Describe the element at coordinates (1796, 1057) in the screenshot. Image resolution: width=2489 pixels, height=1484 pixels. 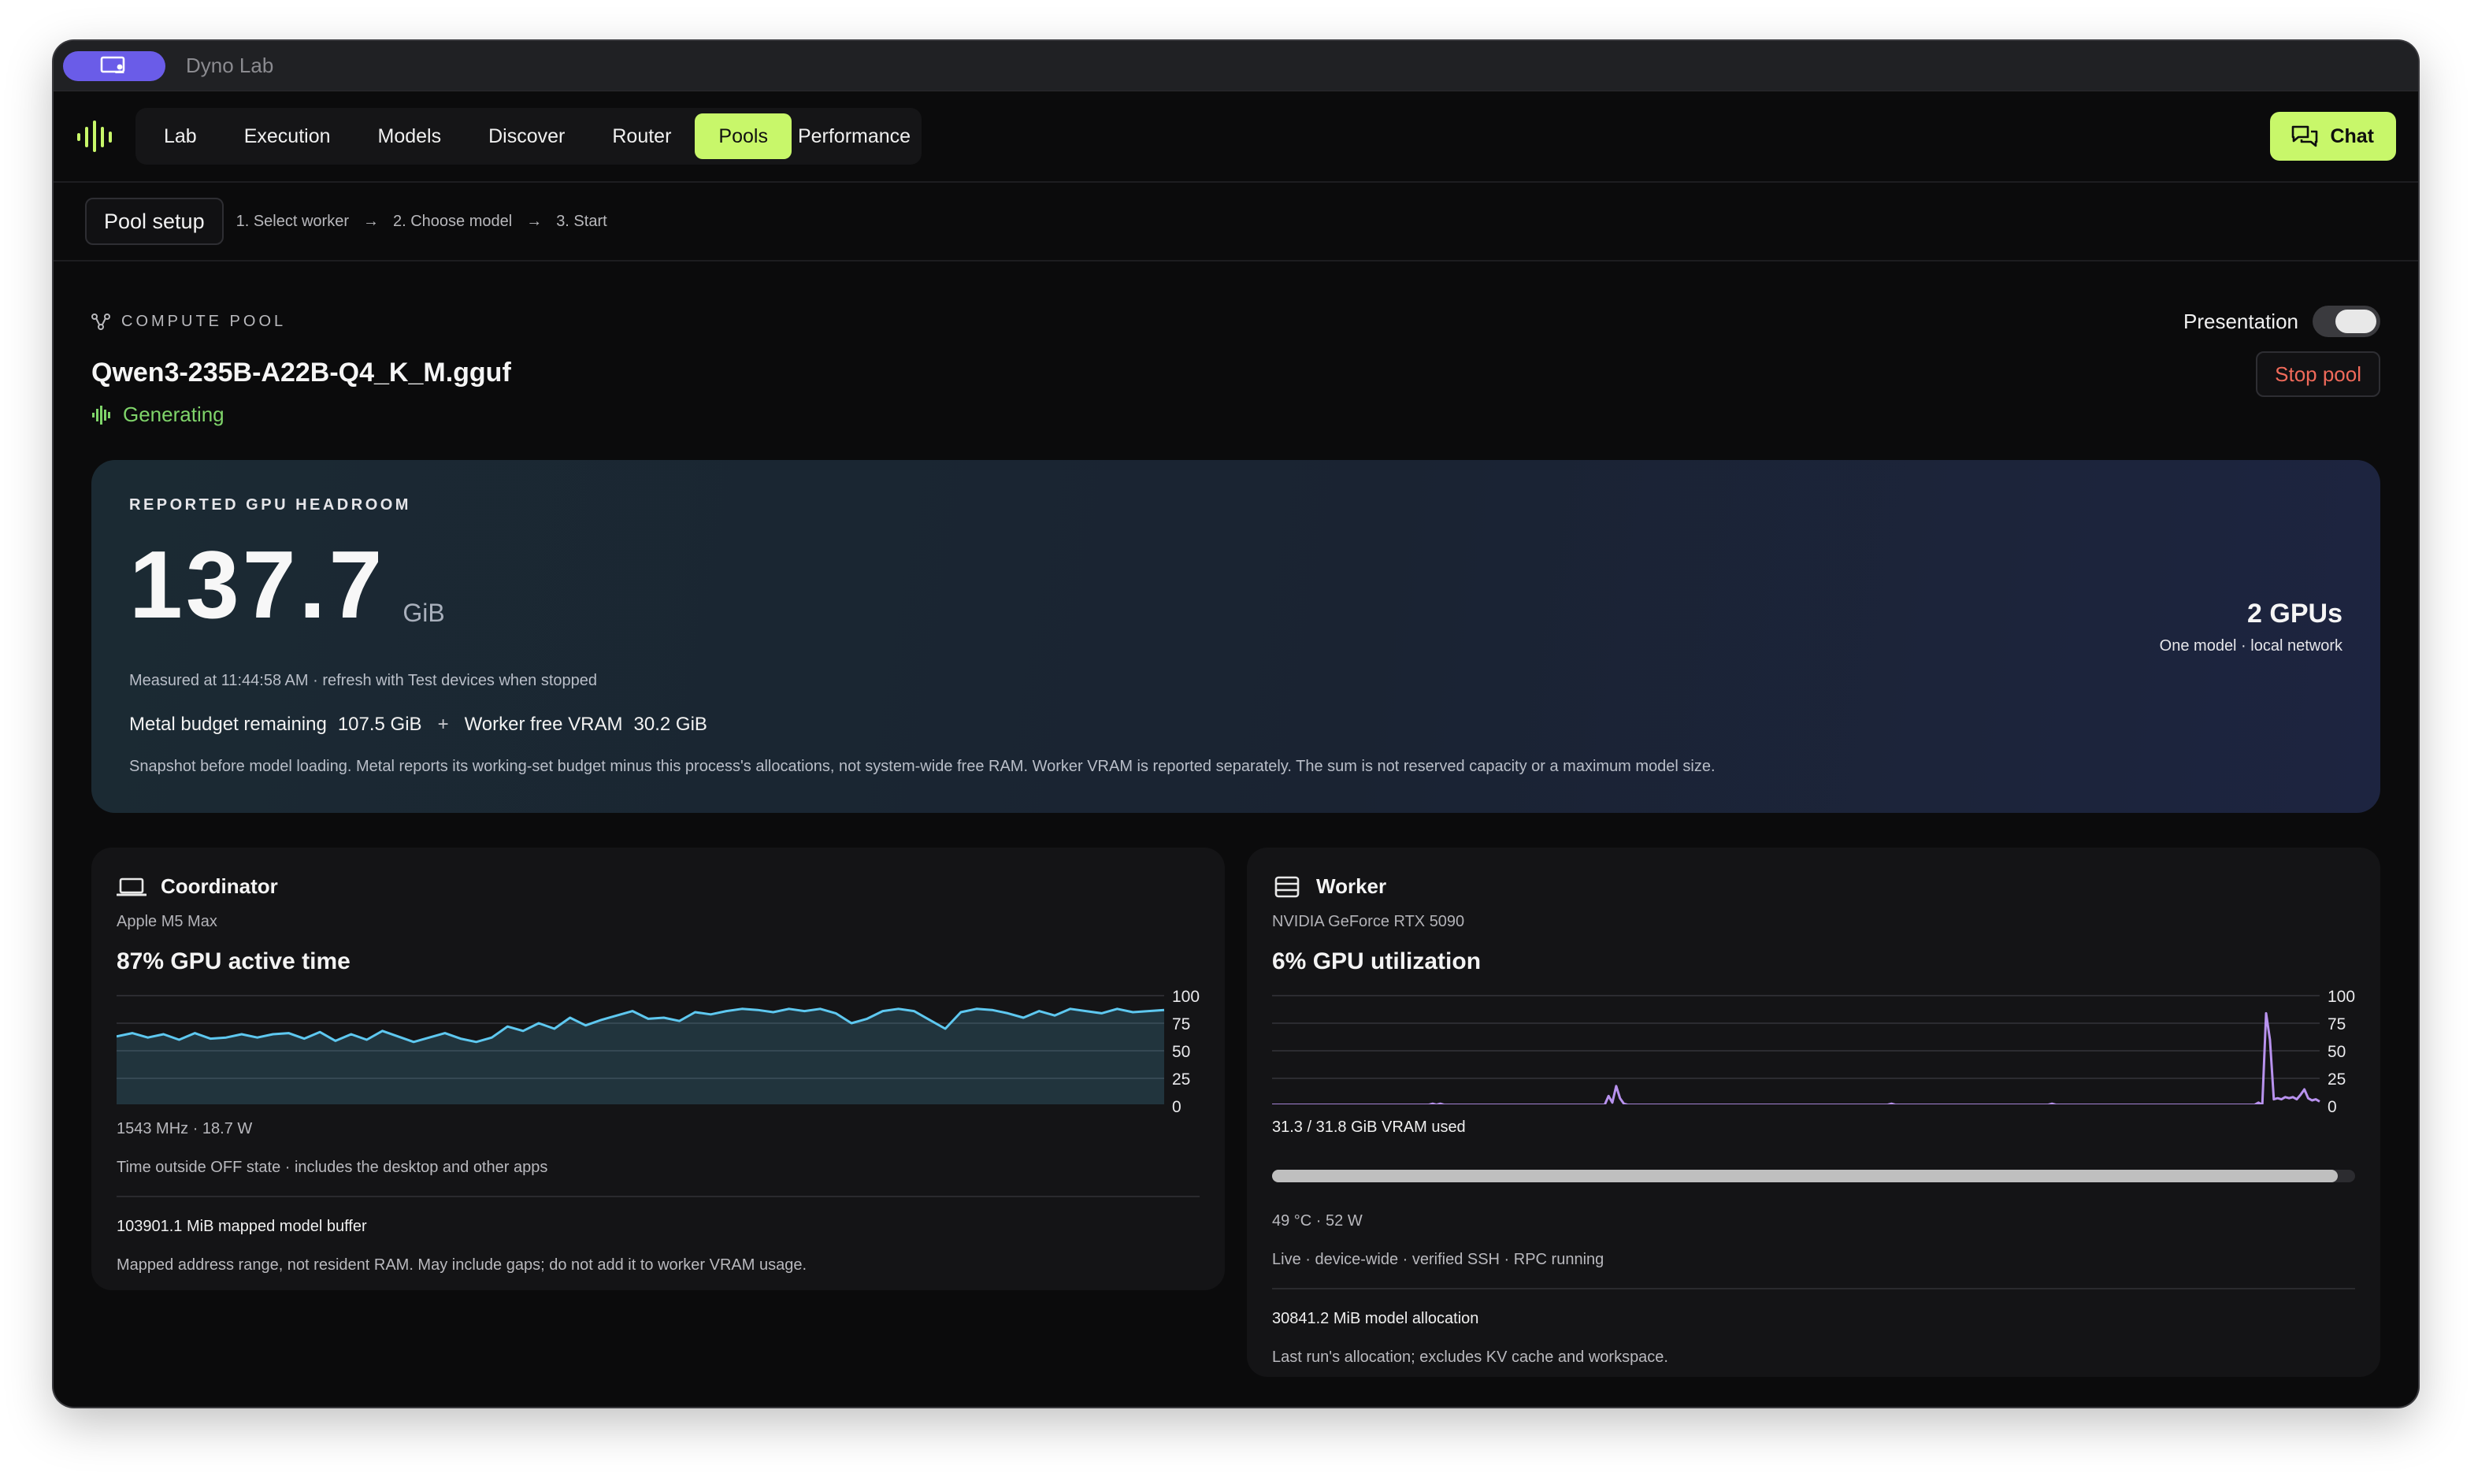
I see `series-line` at that location.